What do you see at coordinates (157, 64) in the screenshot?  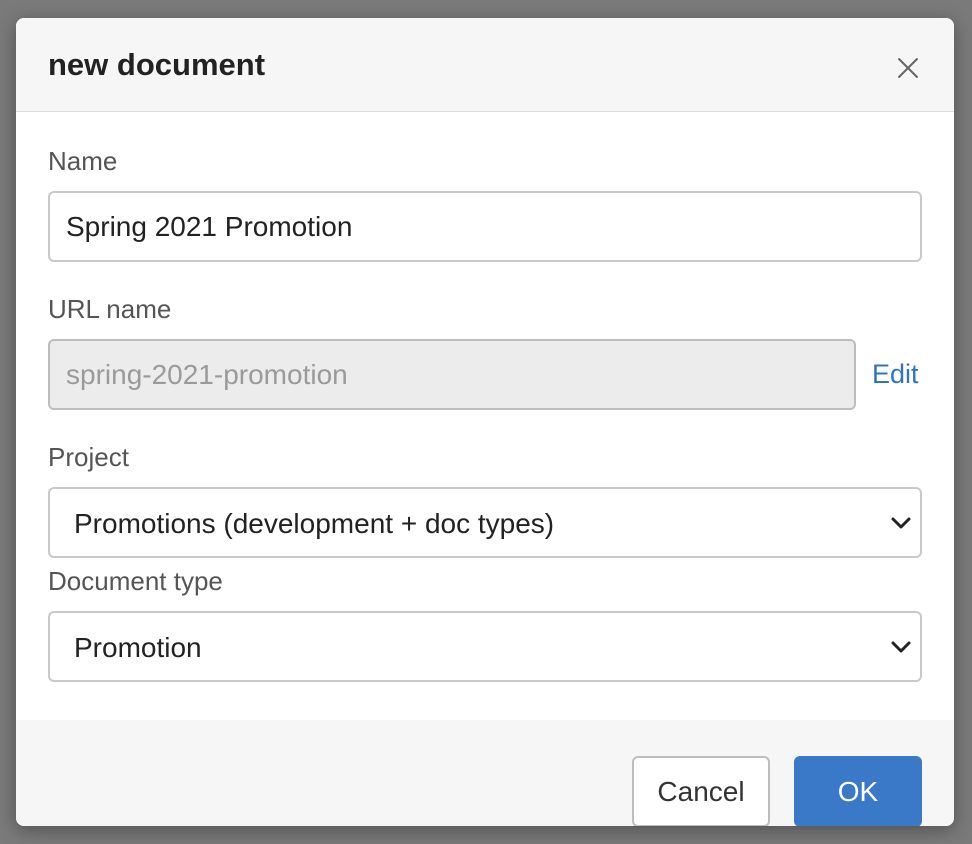 I see `dialog-title: new document` at bounding box center [157, 64].